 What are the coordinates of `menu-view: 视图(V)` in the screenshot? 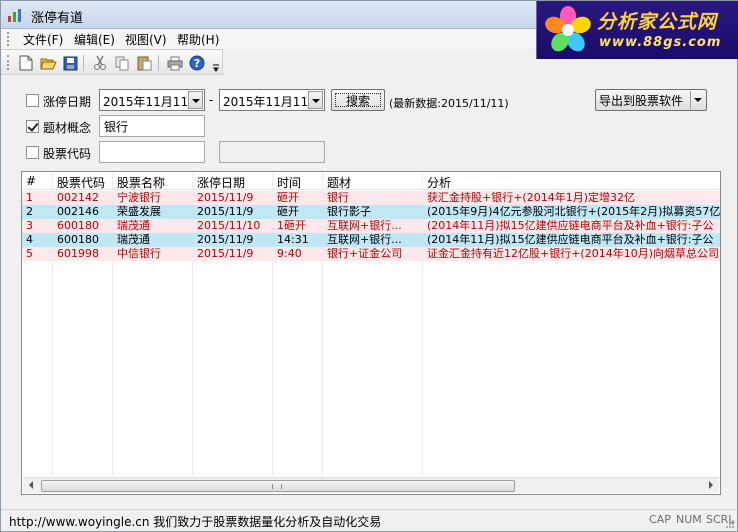 It's located at (146, 39).